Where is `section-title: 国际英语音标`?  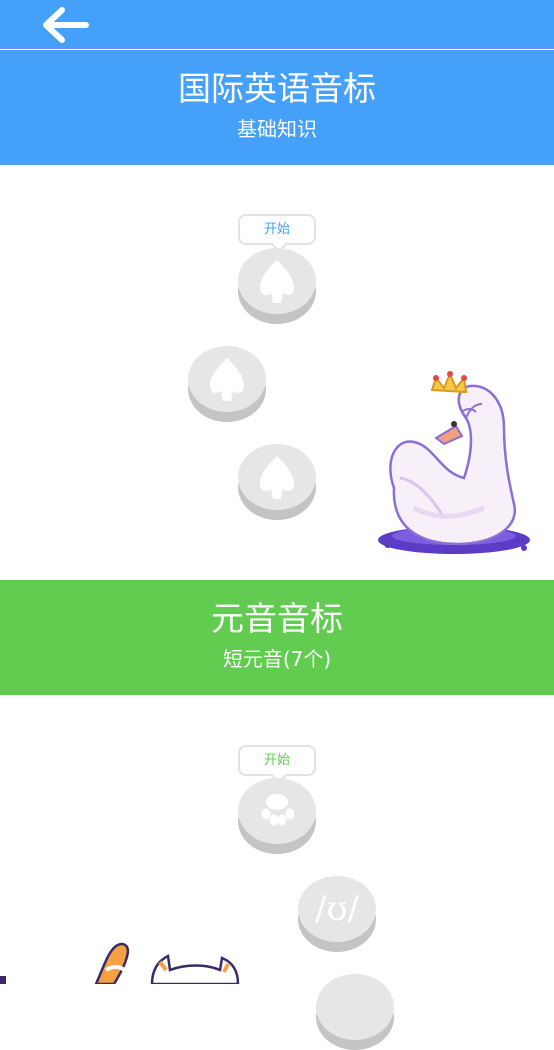 section-title: 国际英语音标 is located at coordinates (277, 88).